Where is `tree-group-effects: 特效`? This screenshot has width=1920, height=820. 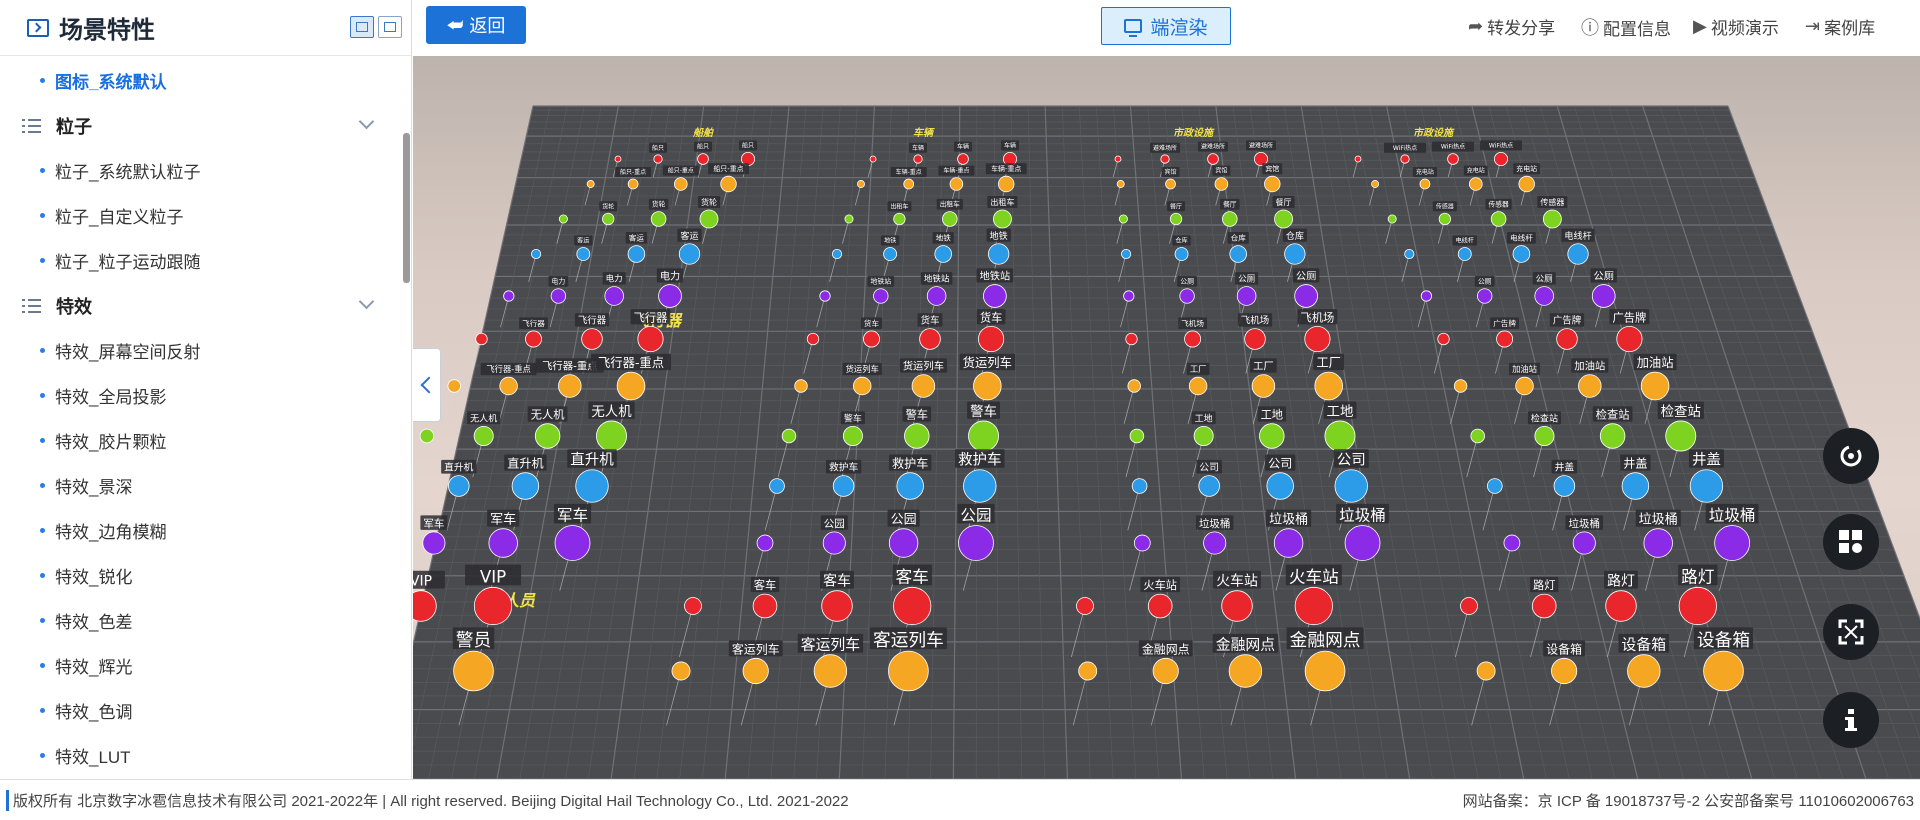 tree-group-effects: 特效 is located at coordinates (200, 305).